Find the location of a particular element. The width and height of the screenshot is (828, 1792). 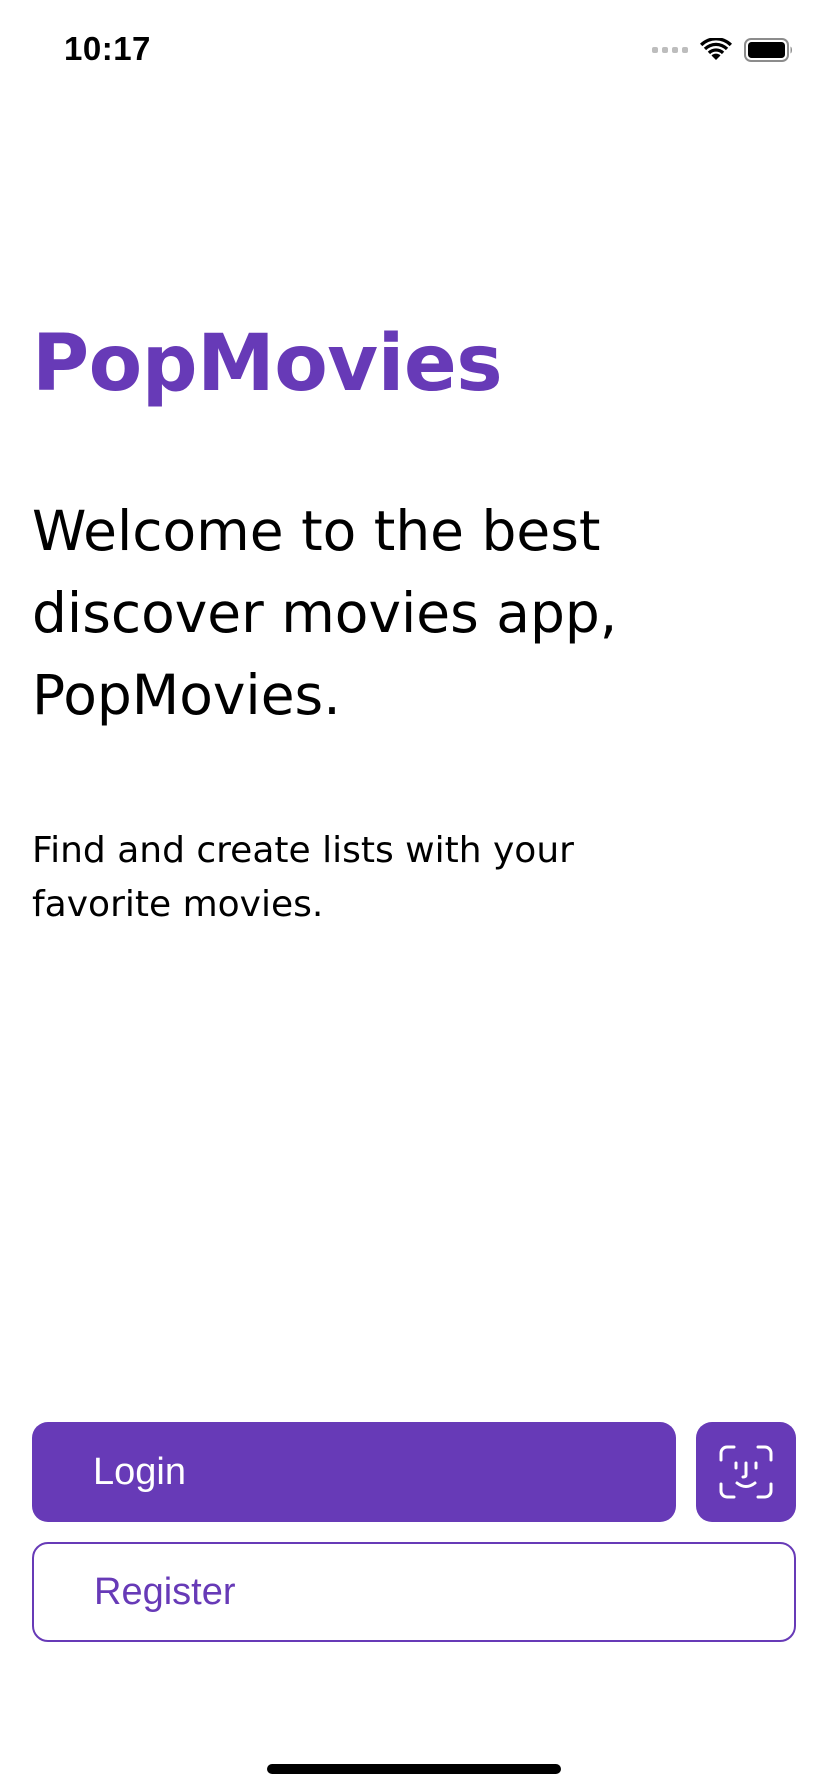

status-icons is located at coordinates (723, 50).